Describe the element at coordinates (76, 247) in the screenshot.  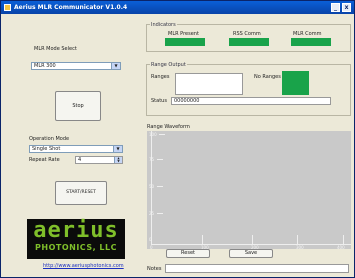
I see `logo-subtitle: PHOTONICS, LLC` at that location.